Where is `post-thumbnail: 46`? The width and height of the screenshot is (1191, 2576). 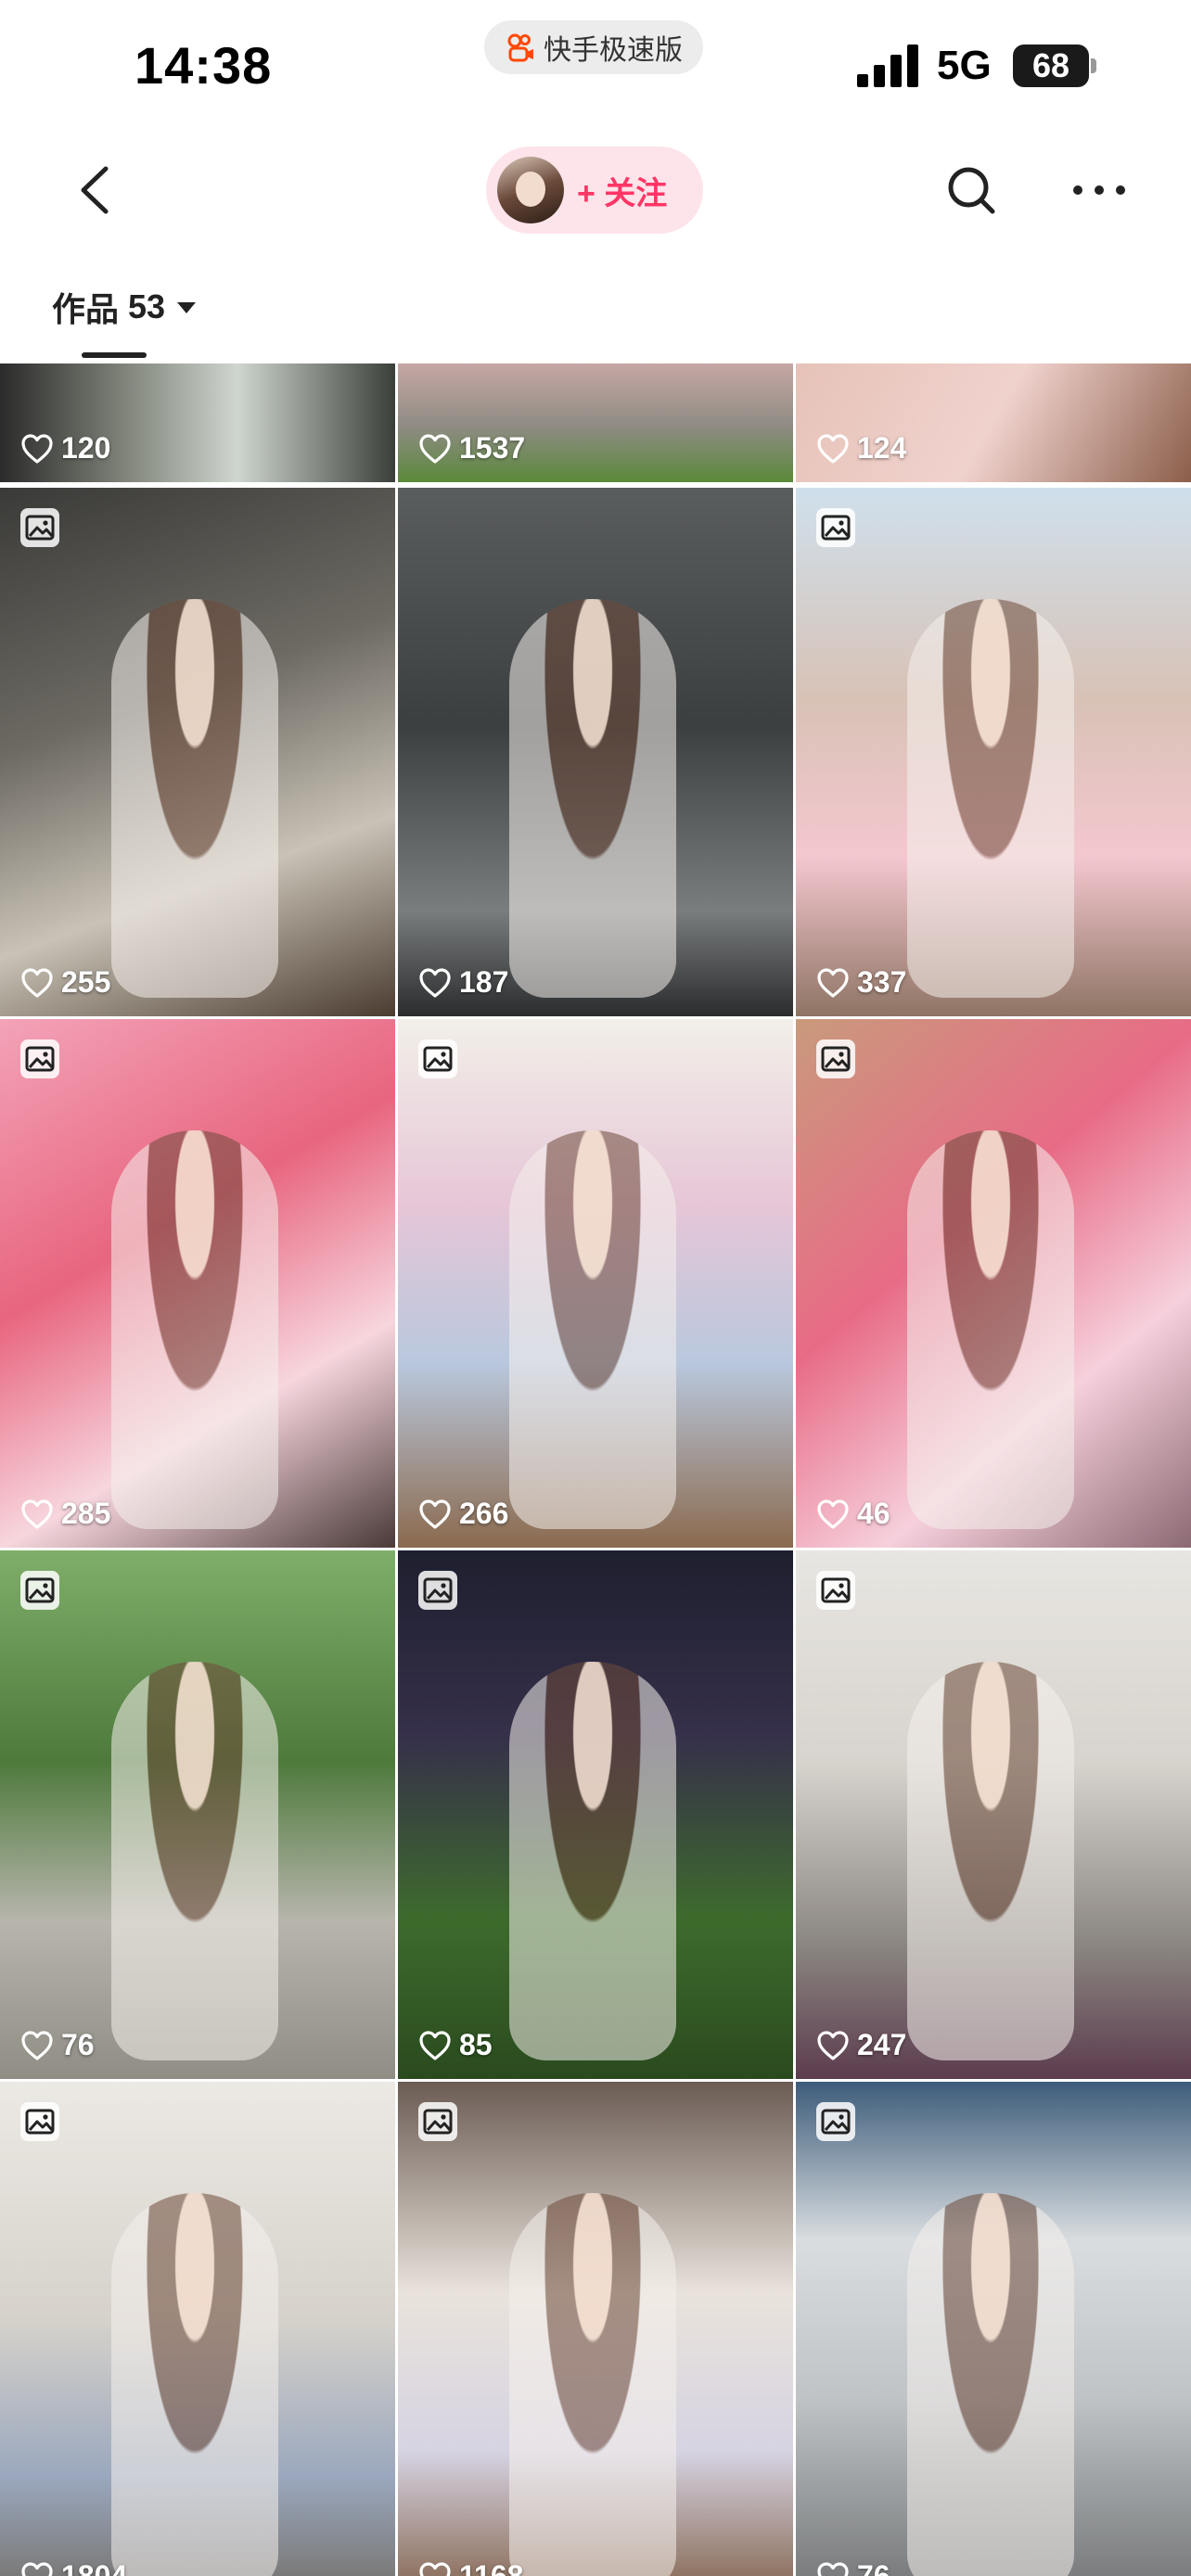
post-thumbnail: 46 is located at coordinates (993, 1283).